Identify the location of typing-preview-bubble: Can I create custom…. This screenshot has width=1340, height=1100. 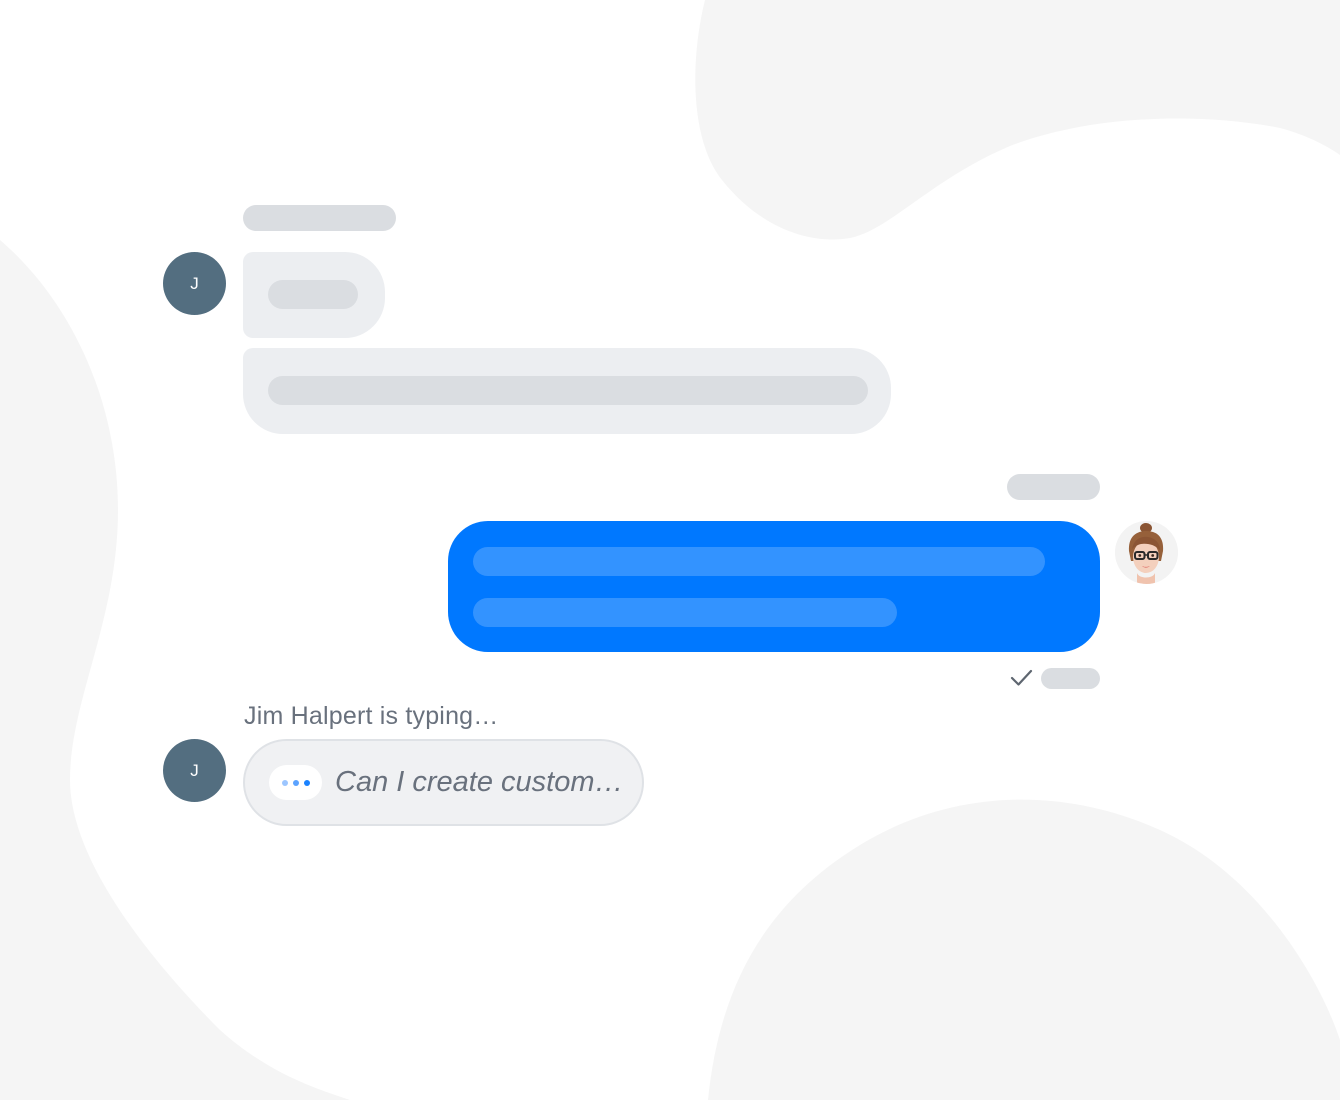
(443, 782).